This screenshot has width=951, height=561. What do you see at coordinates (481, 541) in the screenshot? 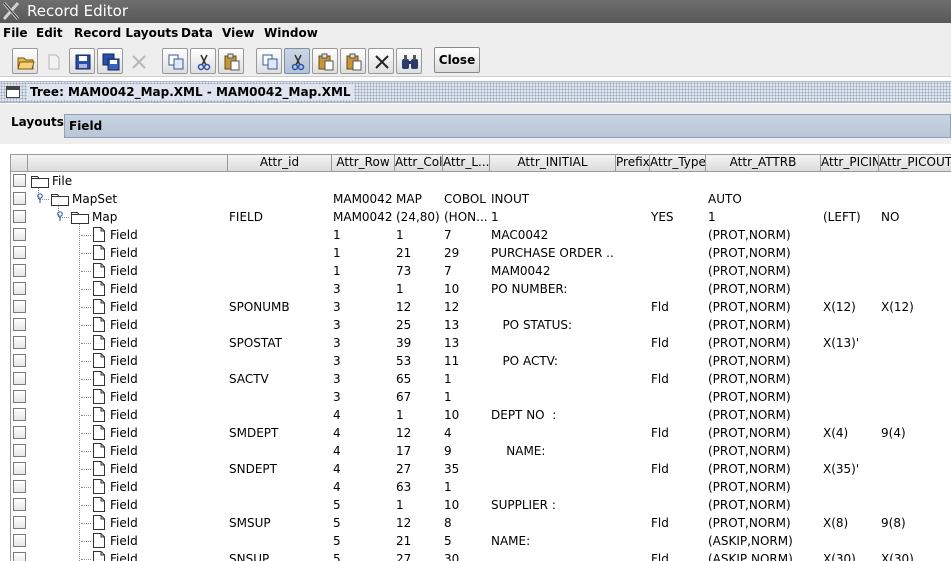
I see `table-row: Field 5 21 5 NAME: (ASKIP,NORM)` at bounding box center [481, 541].